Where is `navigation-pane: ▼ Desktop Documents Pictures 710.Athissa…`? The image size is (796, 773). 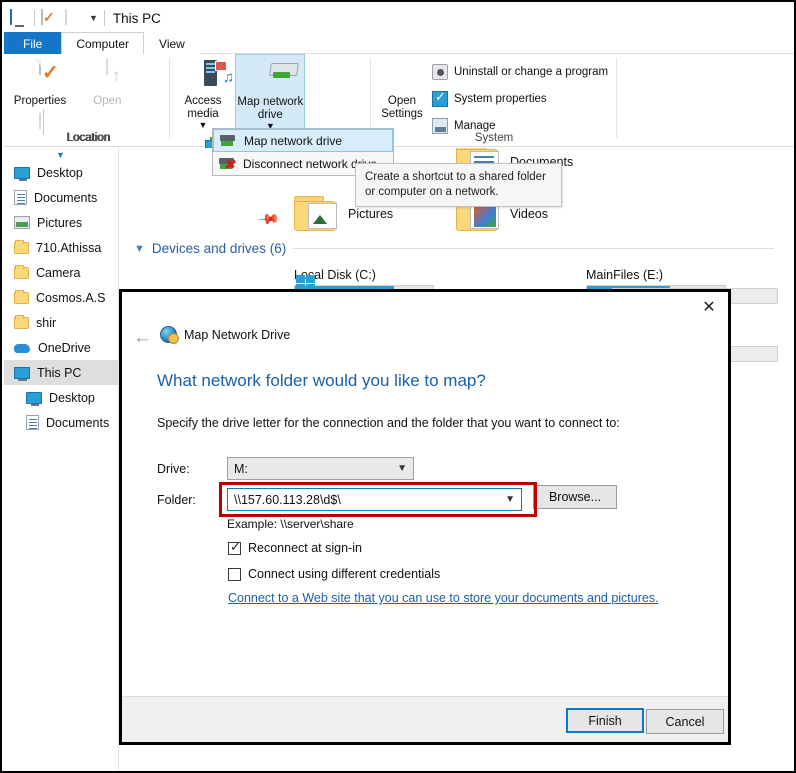 navigation-pane: ▼ Desktop Documents Pictures 710.Athissa… is located at coordinates (61, 459).